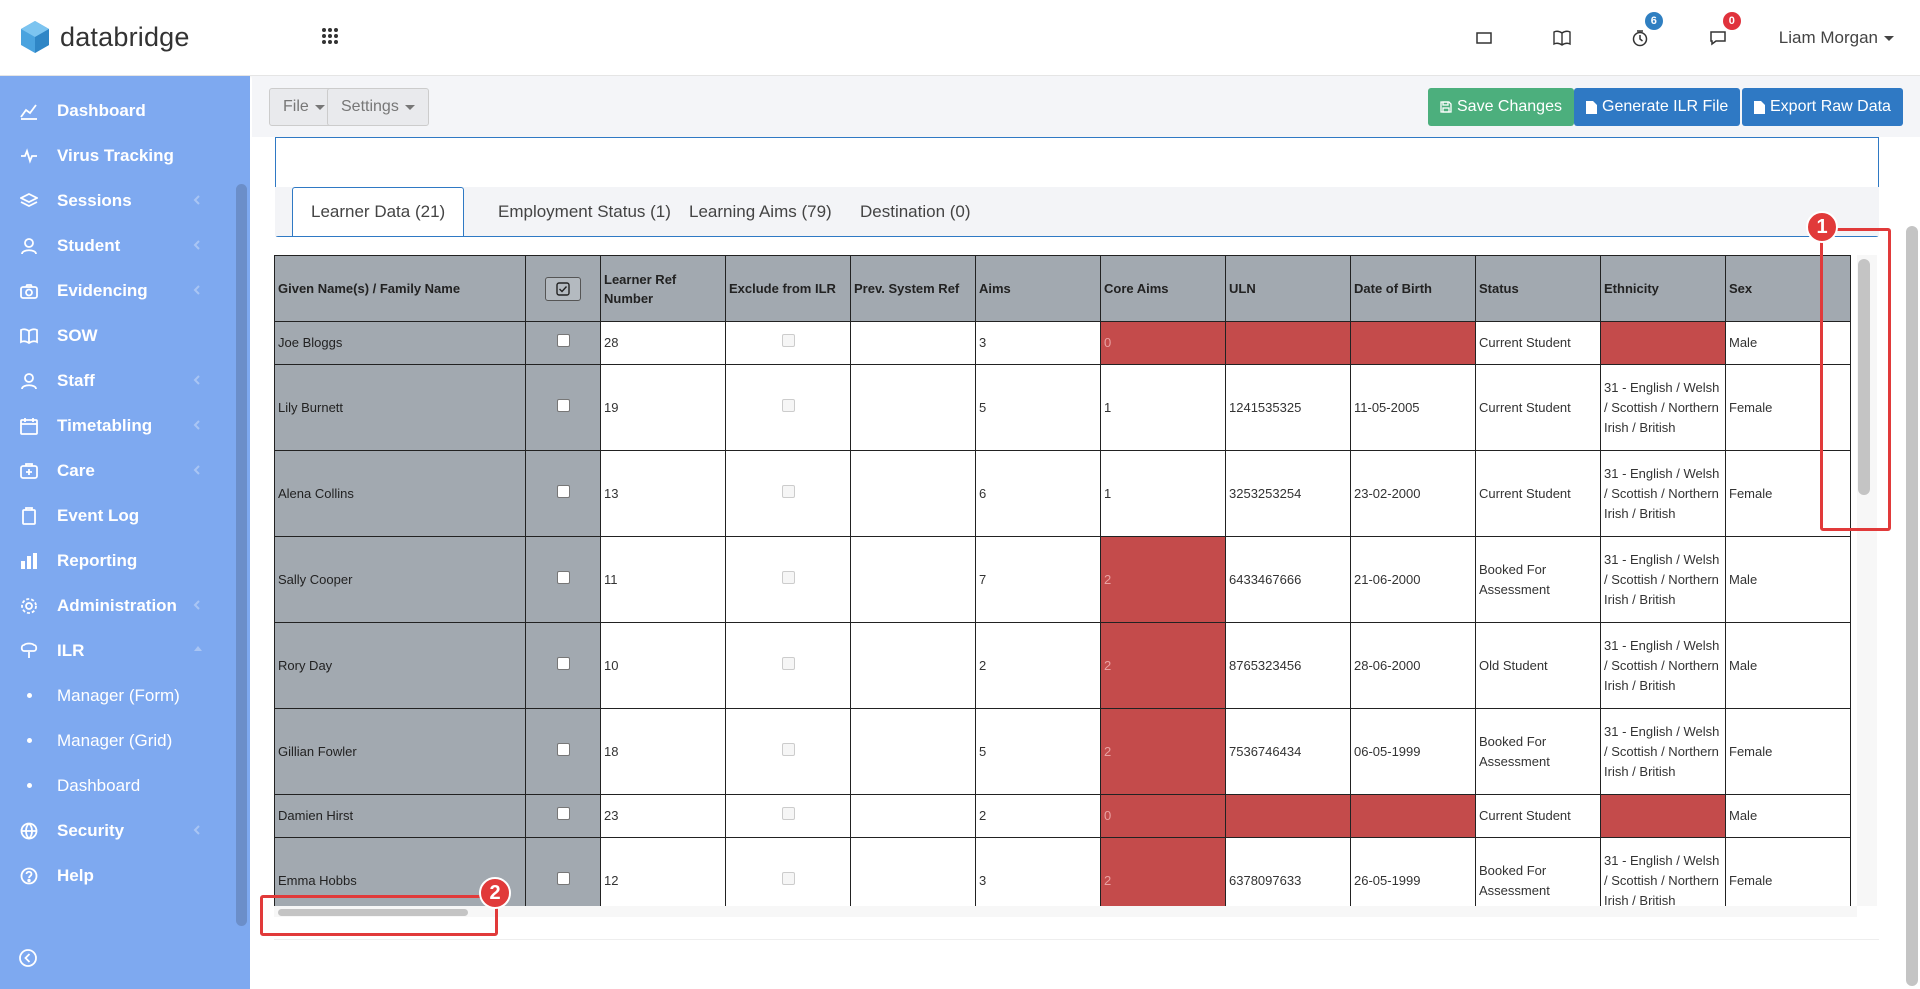 This screenshot has height=989, width=1920. Describe the element at coordinates (1038, 343) in the screenshot. I see `aims-cell: 3` at that location.